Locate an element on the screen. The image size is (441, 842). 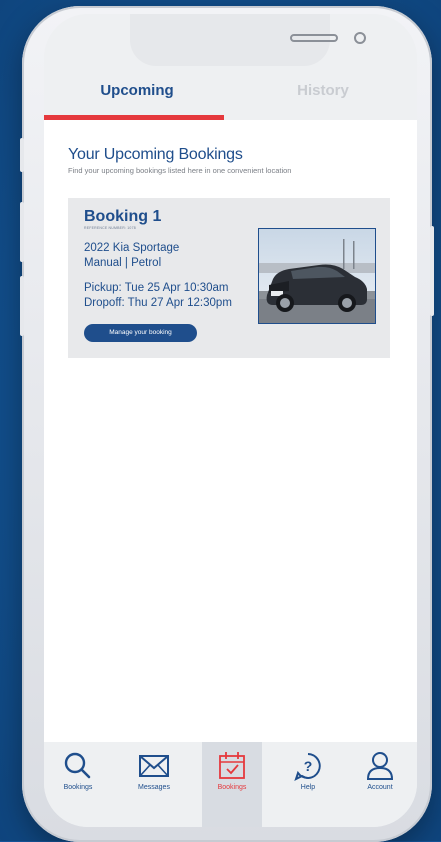
user-icon is located at coordinates (380, 766).